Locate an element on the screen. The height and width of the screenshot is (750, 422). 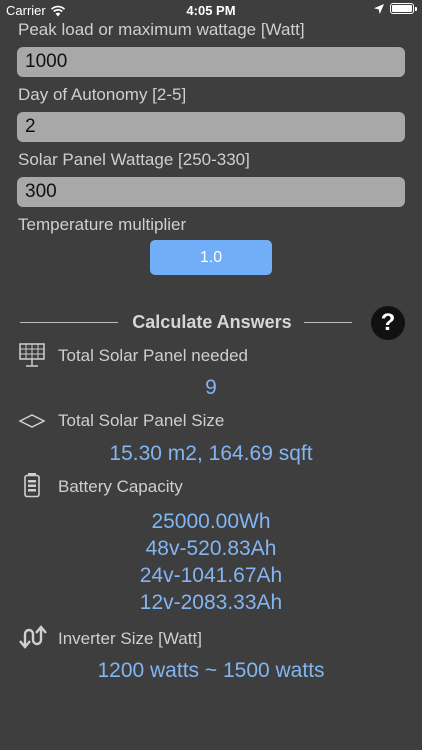
calculate-title: Calculate Answers is located at coordinates (212, 322).